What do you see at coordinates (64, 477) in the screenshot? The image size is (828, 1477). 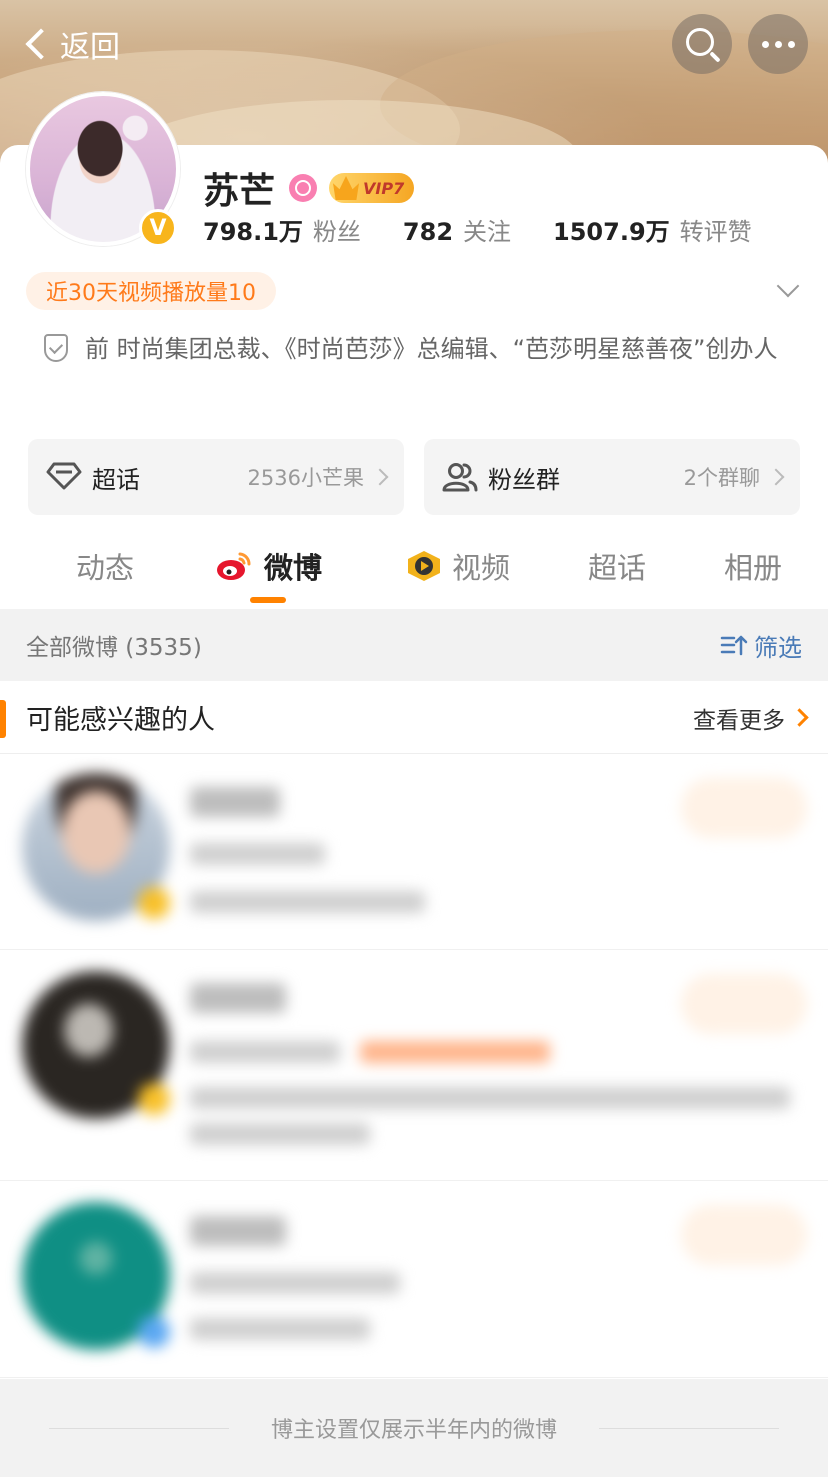 I see `diamond-icon` at bounding box center [64, 477].